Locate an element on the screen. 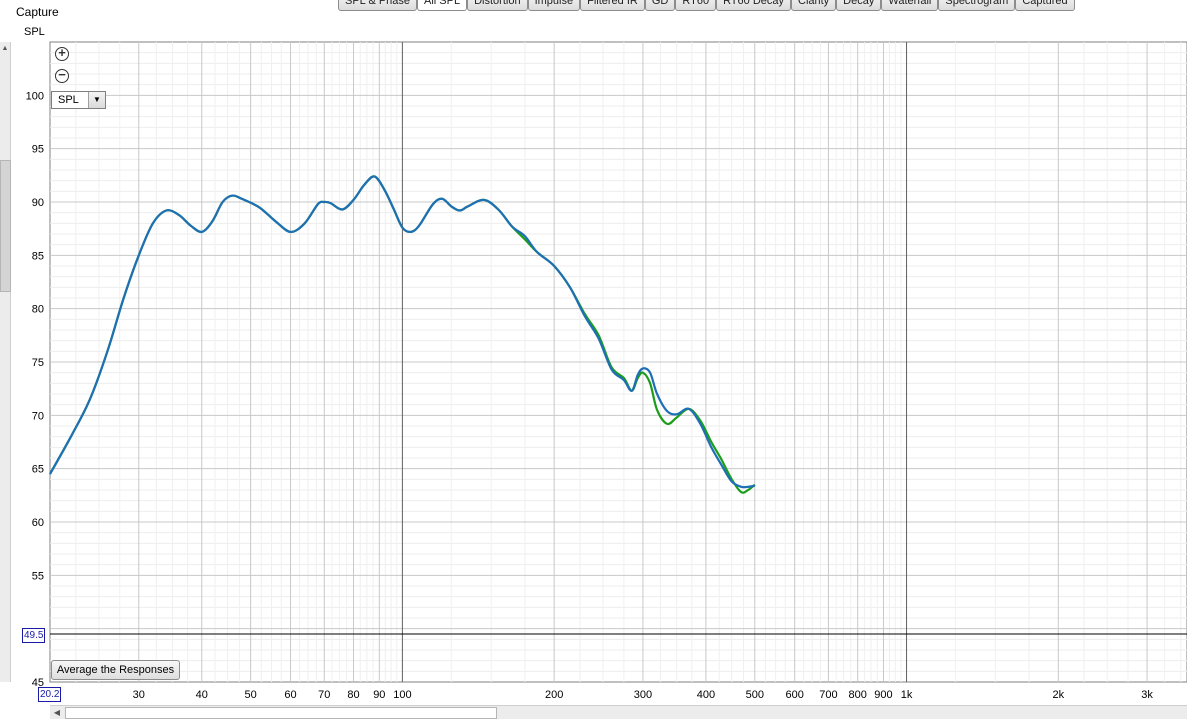 The image size is (1187, 719). x-tick-label: 80 is located at coordinates (353, 695).